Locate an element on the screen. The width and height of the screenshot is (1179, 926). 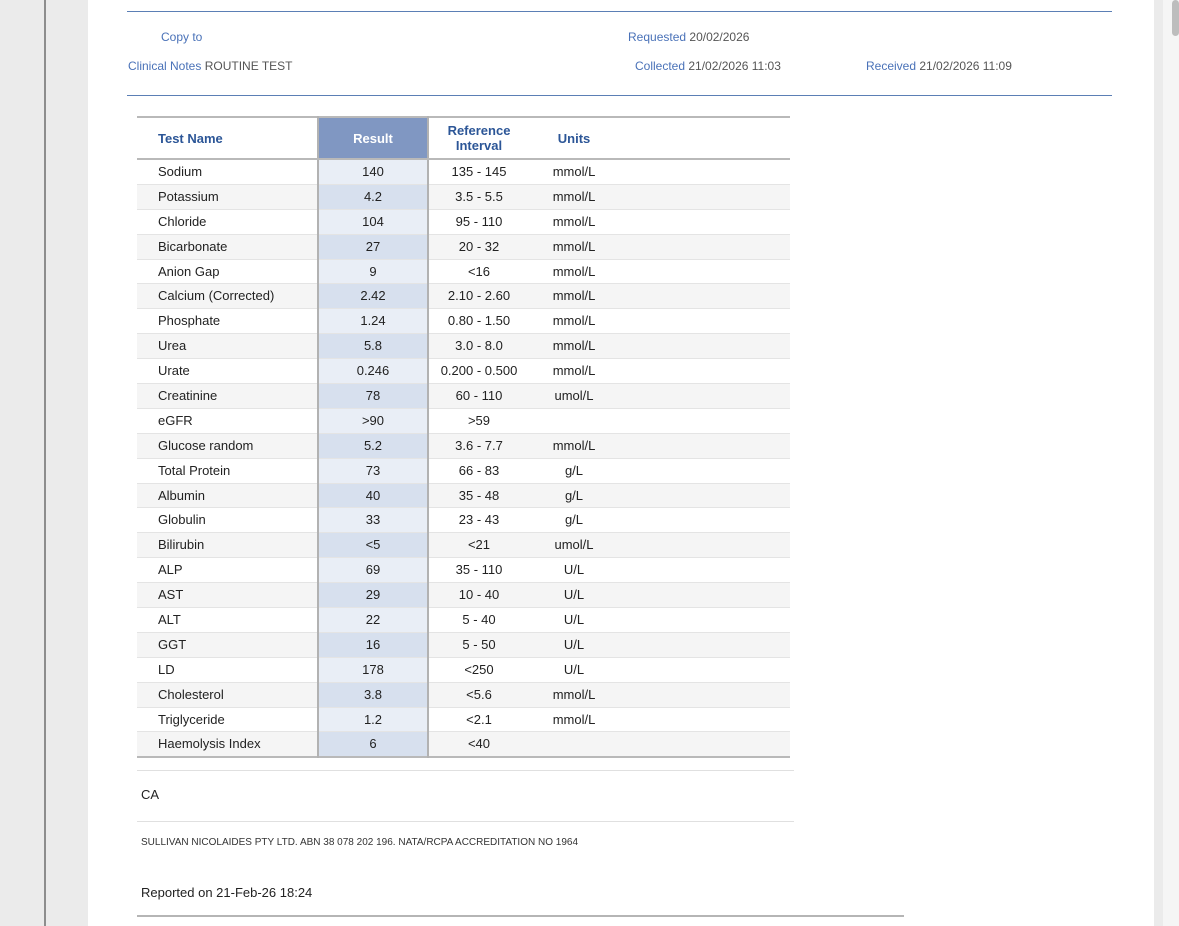
table-row: eGFR >90 >59 is located at coordinates (463, 421).